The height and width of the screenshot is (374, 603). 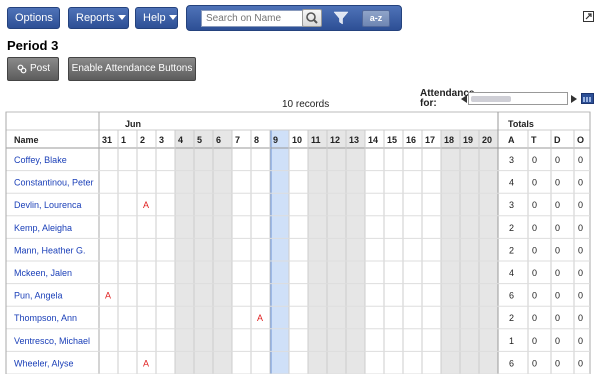 What do you see at coordinates (45, 318) in the screenshot?
I see `student-name-link: Thompson, Ann` at bounding box center [45, 318].